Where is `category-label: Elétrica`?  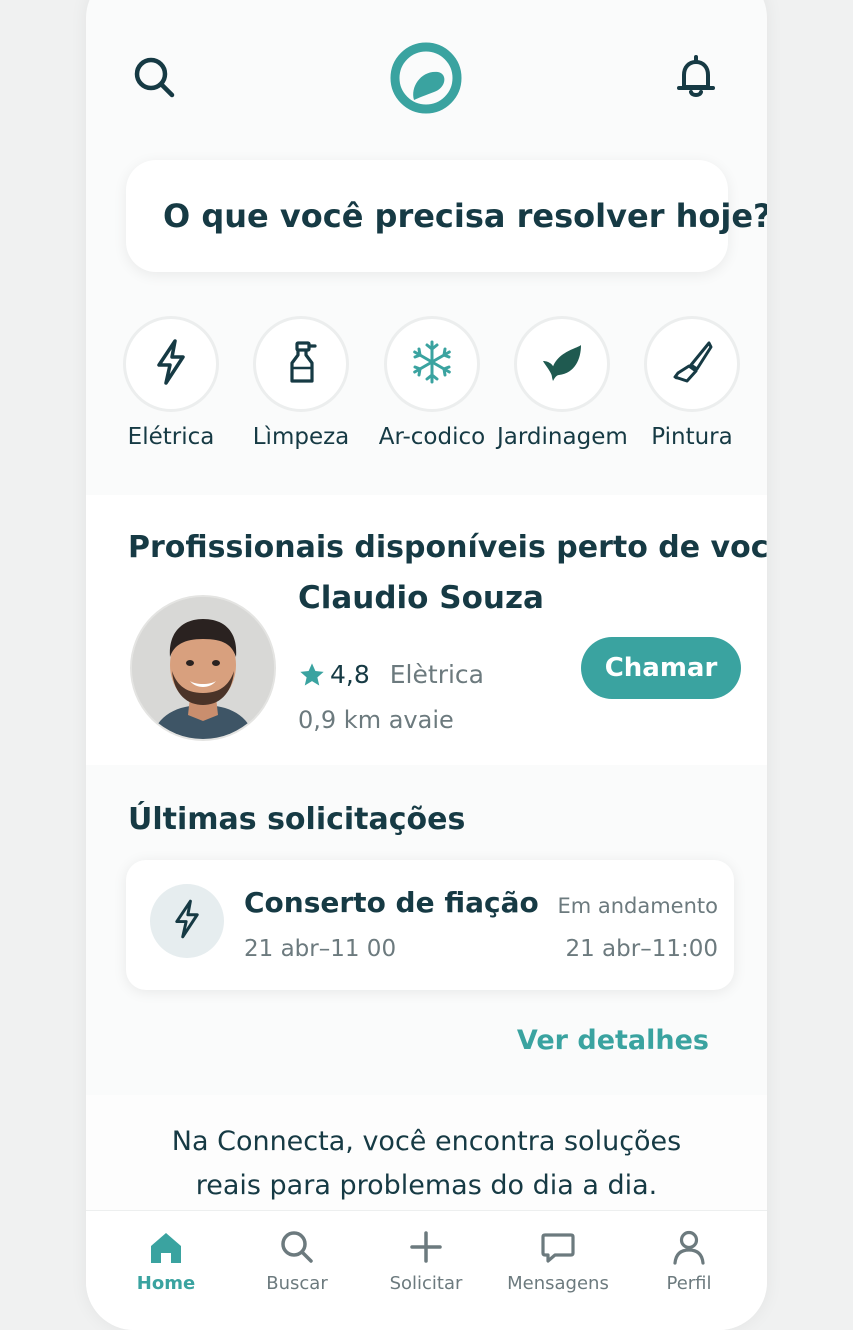
category-label: Elétrica is located at coordinates (171, 437).